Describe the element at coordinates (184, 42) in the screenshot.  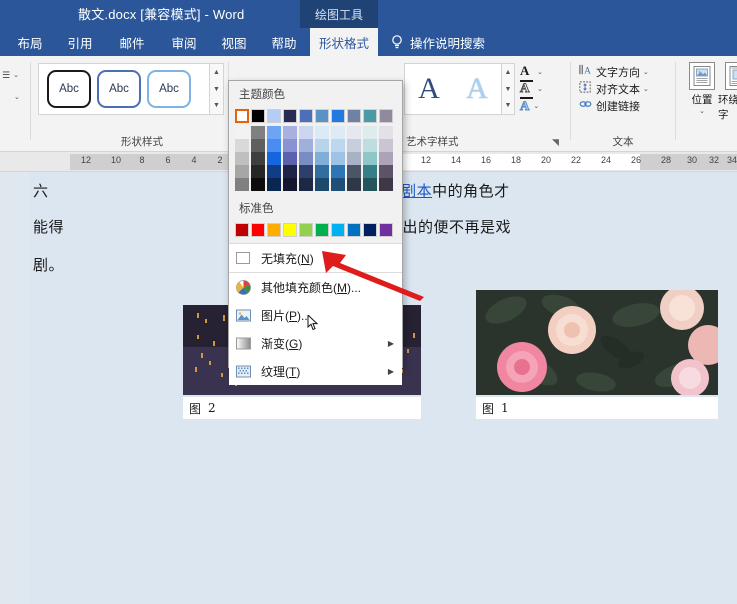
I see `tab-review: 审阅` at that location.